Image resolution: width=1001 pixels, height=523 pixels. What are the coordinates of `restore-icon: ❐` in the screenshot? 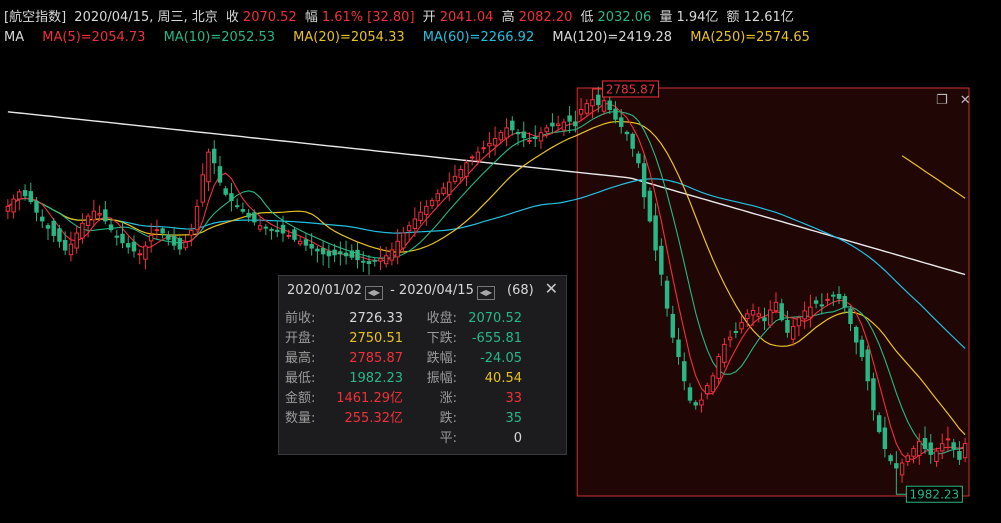 It's located at (942, 100).